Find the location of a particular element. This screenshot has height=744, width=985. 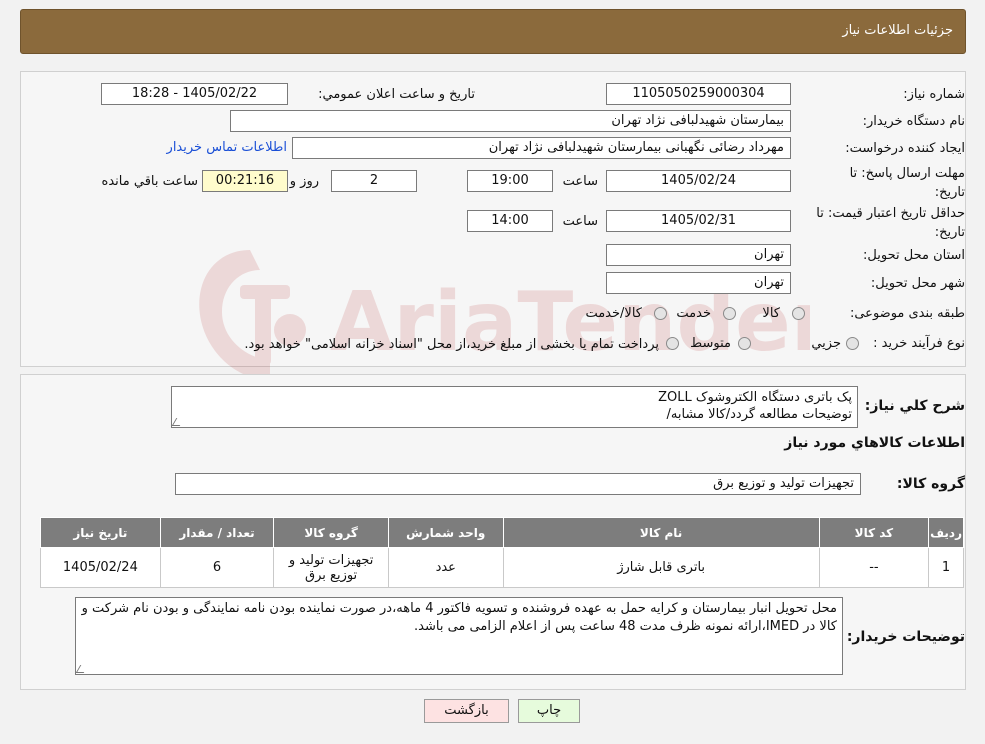

goods-group-label: گروه کالا: is located at coordinates (930, 484).